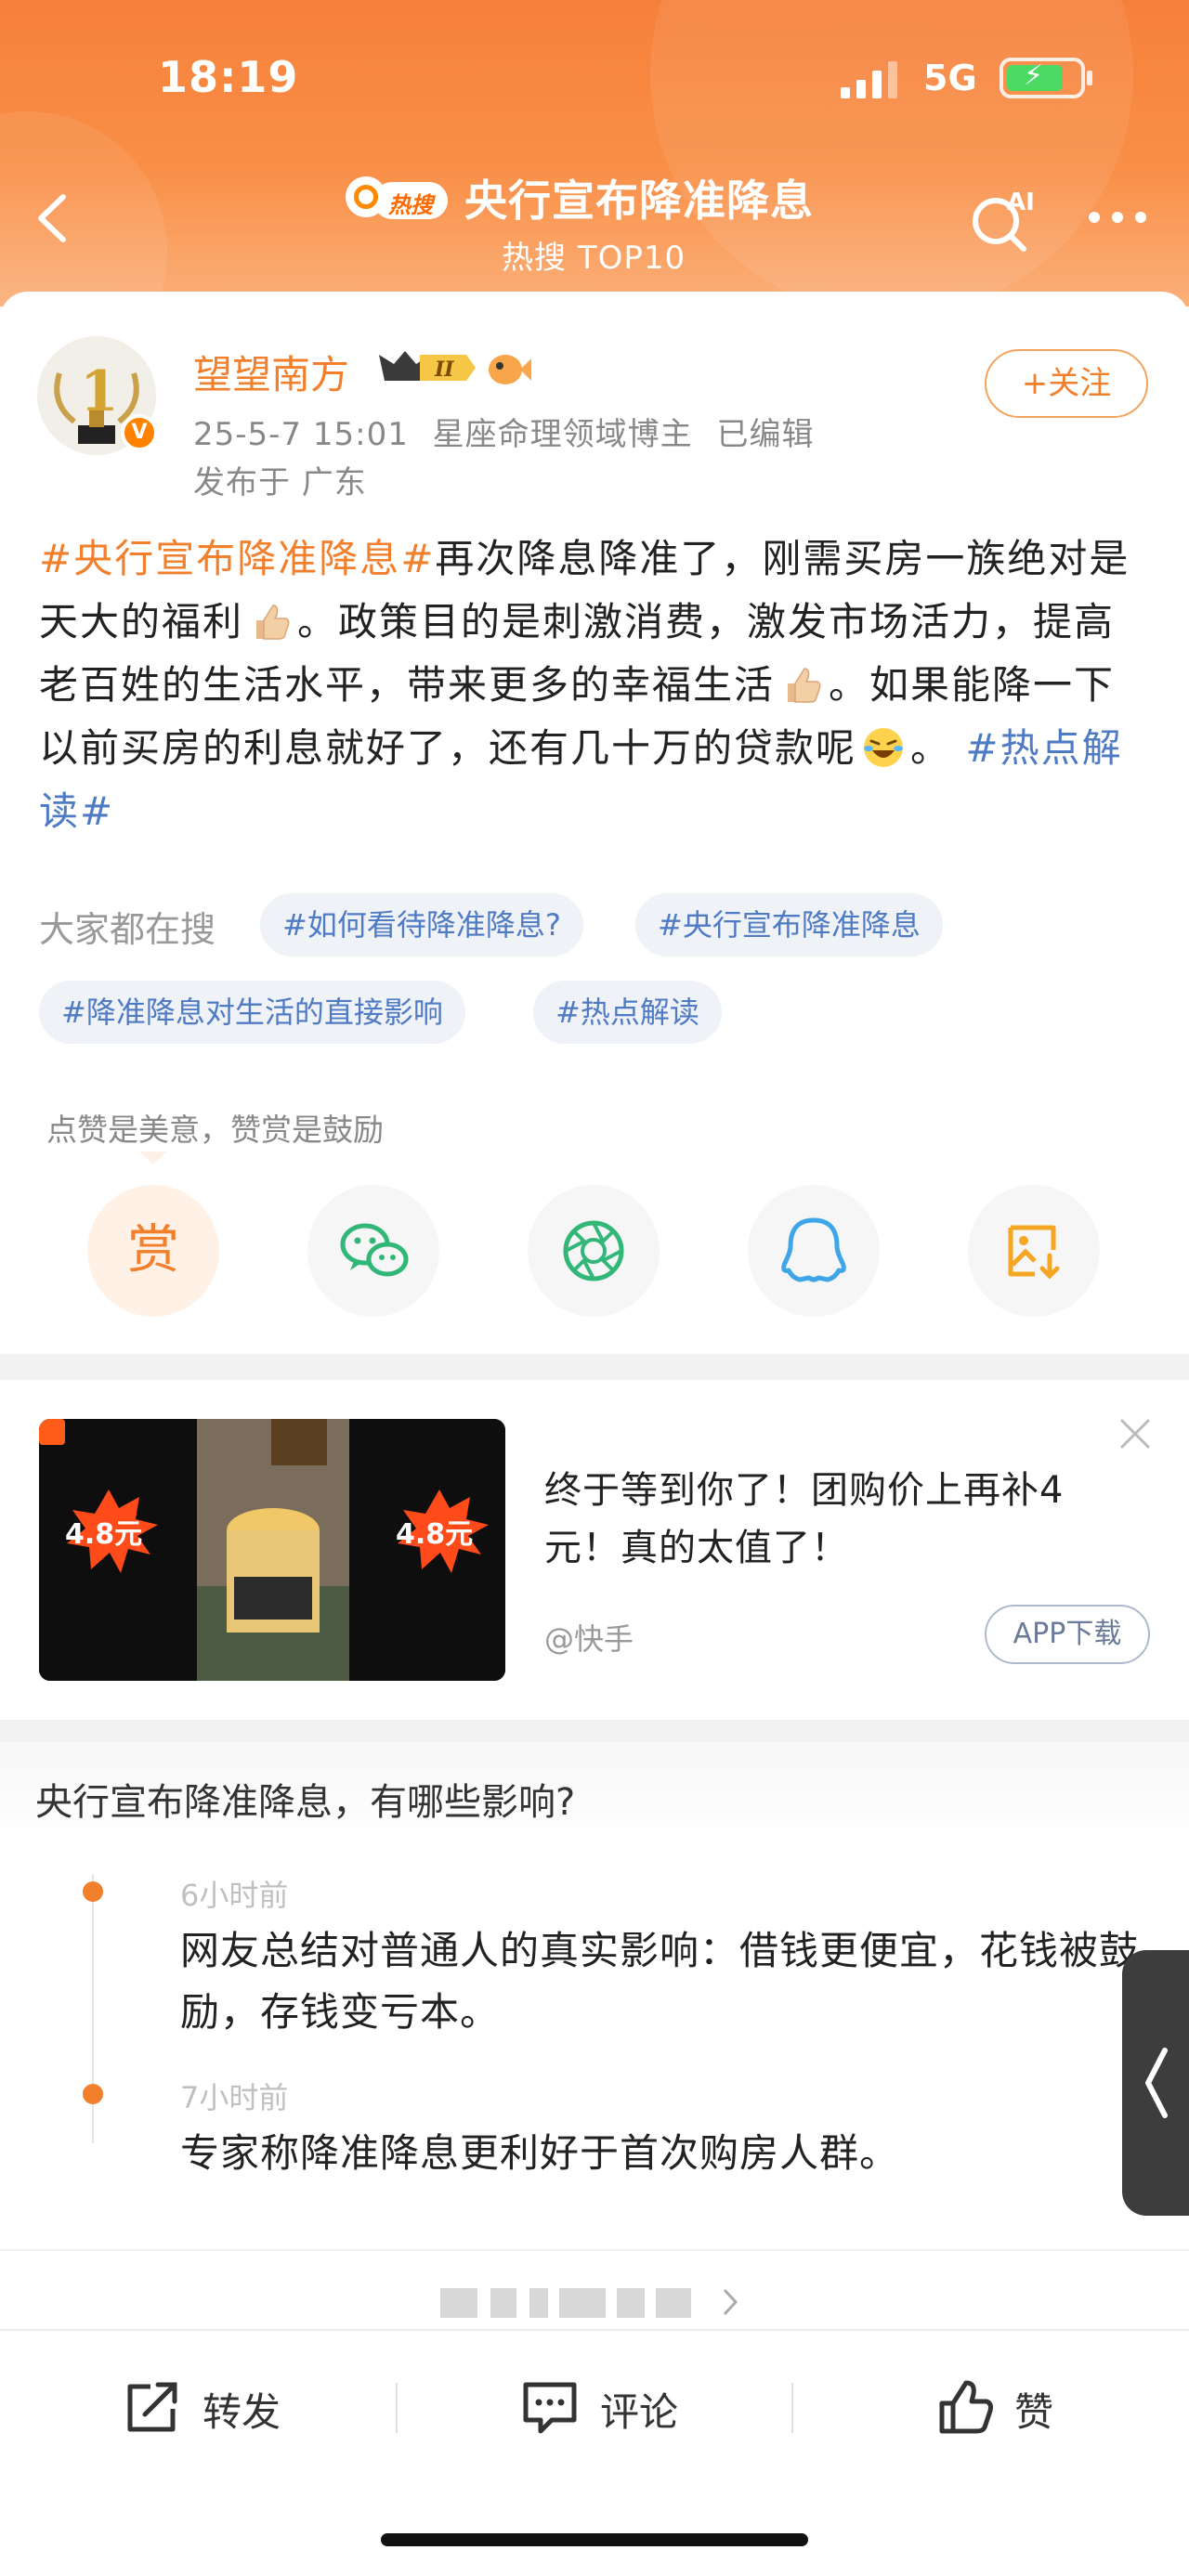  What do you see at coordinates (235, 2097) in the screenshot?
I see `timeline-time: 7小时前` at bounding box center [235, 2097].